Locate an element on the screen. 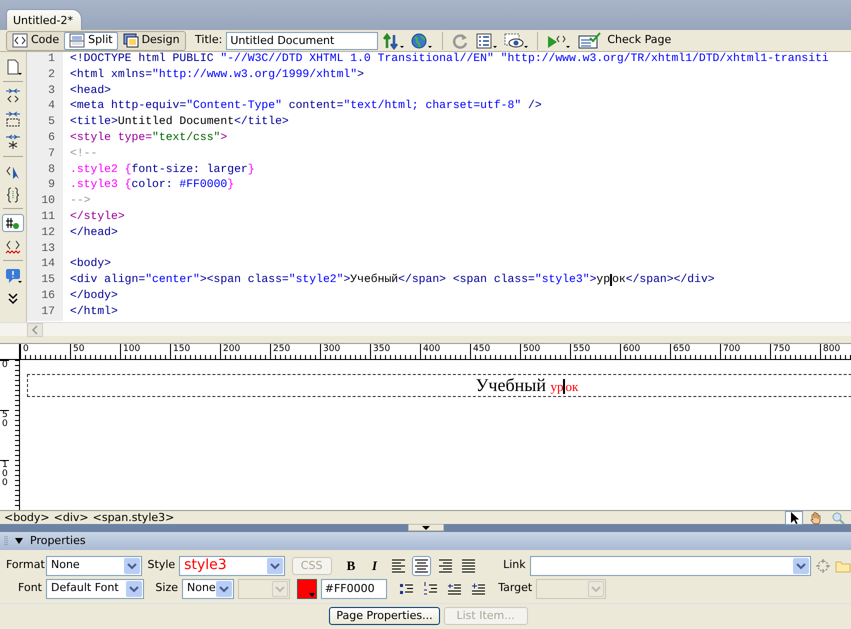 This screenshot has width=851, height=629. field-label: Size is located at coordinates (166, 588).